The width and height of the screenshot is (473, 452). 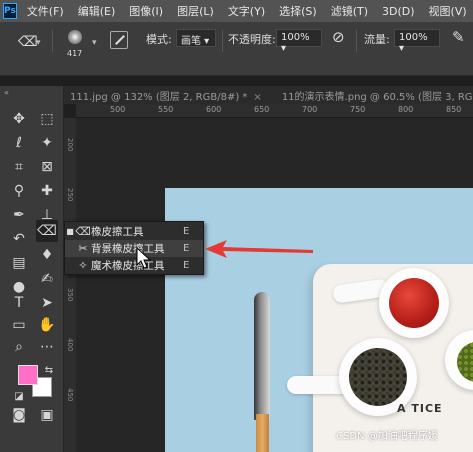 What do you see at coordinates (47, 415) in the screenshot?
I see `screen-mode-icon: ▣` at bounding box center [47, 415].